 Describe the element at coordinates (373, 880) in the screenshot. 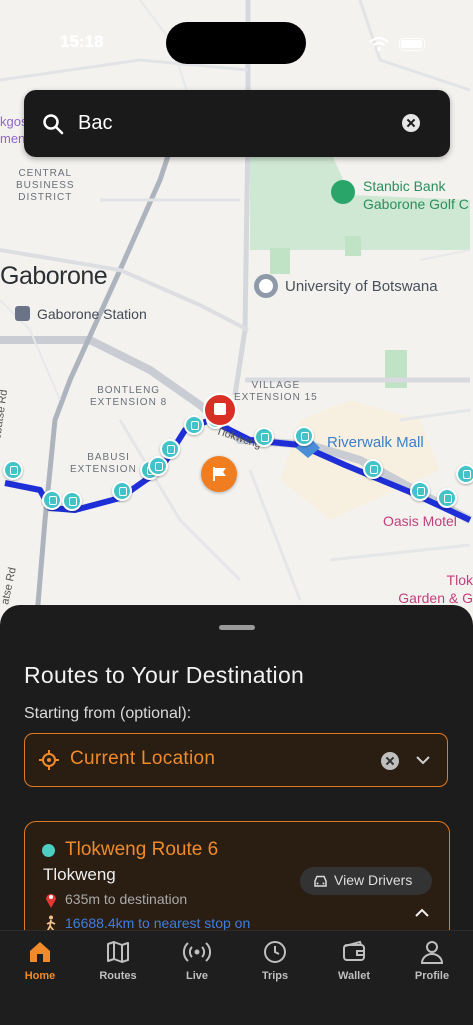

I see `view-drivers-label: View Drivers` at that location.